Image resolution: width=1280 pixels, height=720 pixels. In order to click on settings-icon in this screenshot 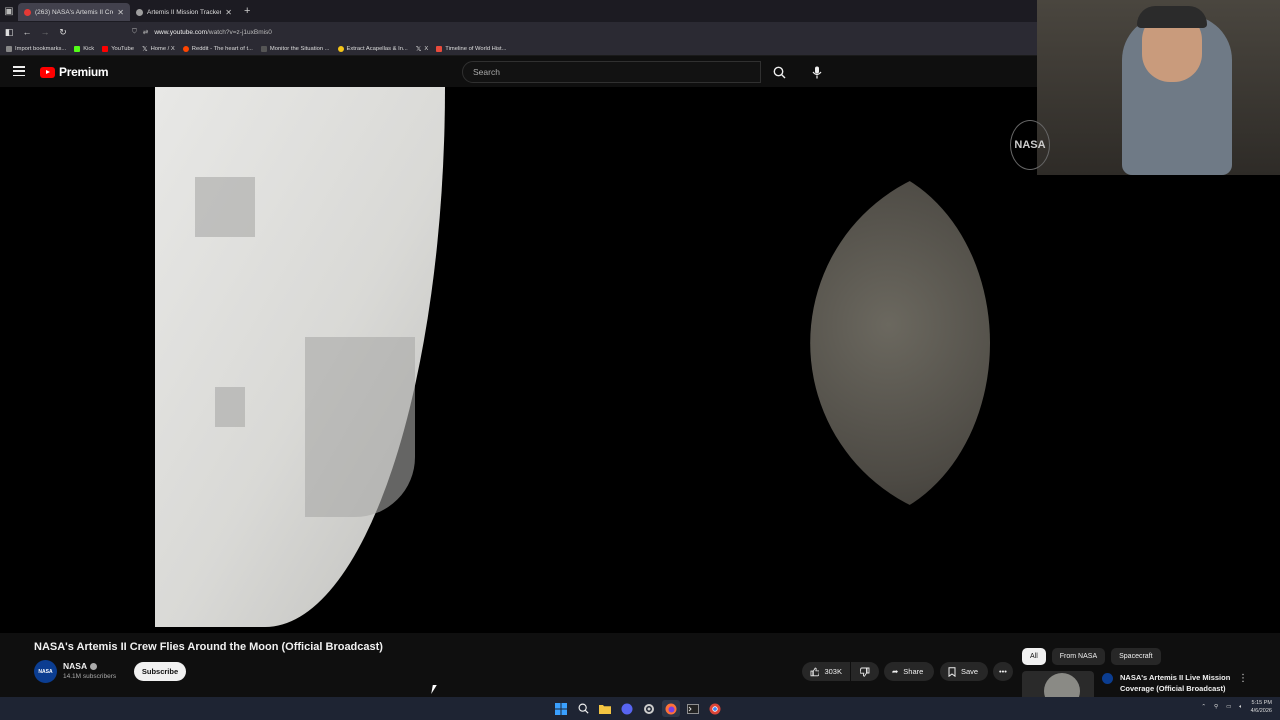, I will do `click(649, 708)`.